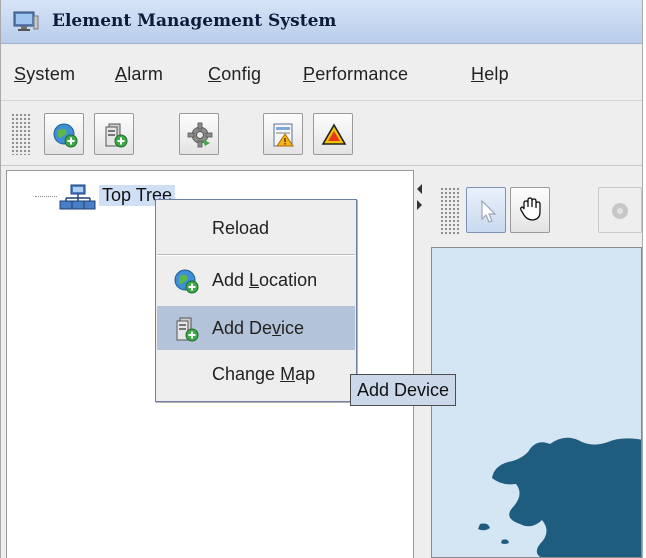 This screenshot has width=646, height=558. What do you see at coordinates (419, 189) in the screenshot?
I see `collapse-left-arrow-icon` at bounding box center [419, 189].